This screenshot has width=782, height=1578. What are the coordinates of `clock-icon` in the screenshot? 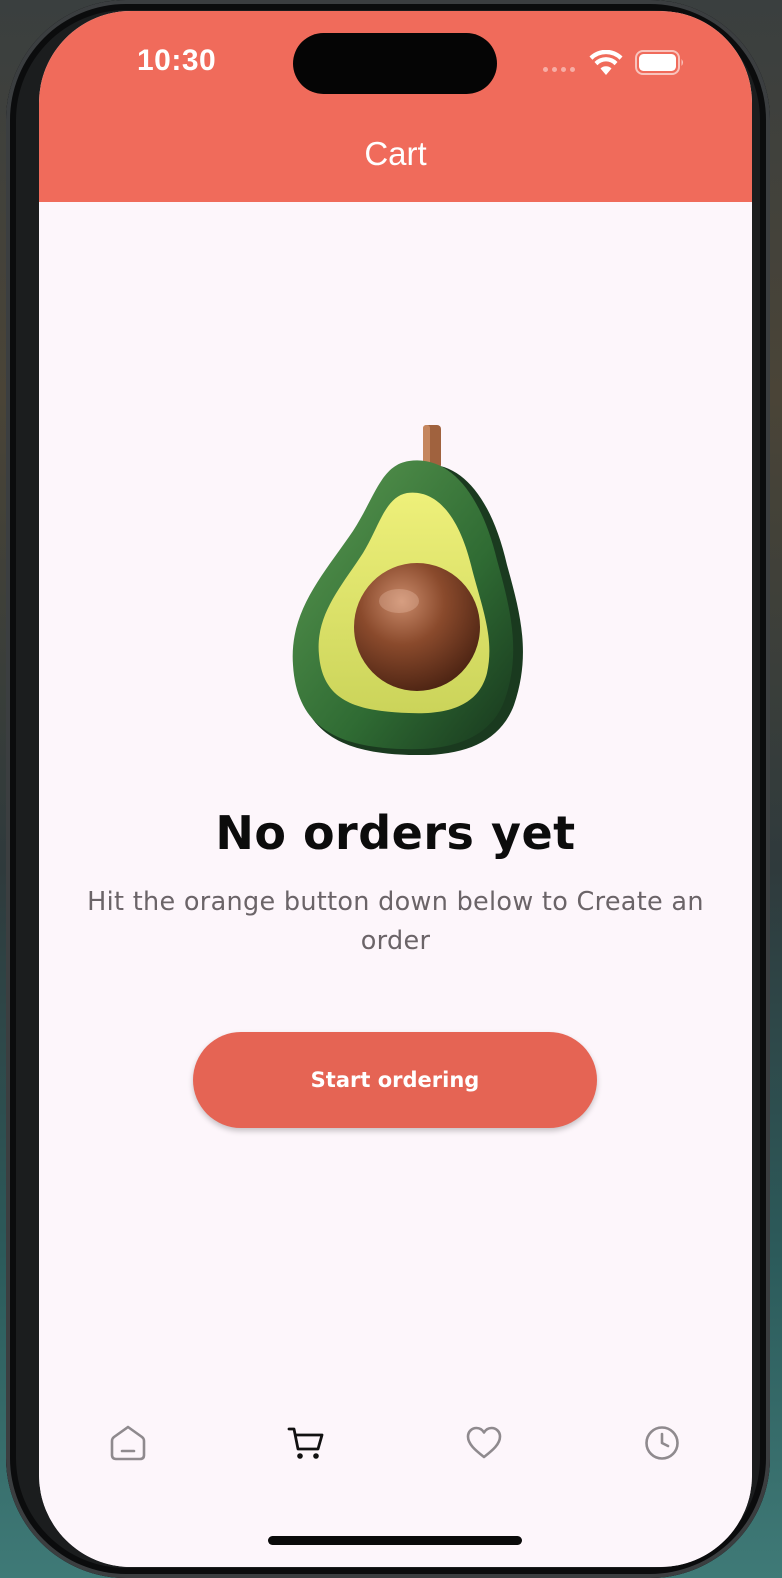 It's located at (662, 1443).